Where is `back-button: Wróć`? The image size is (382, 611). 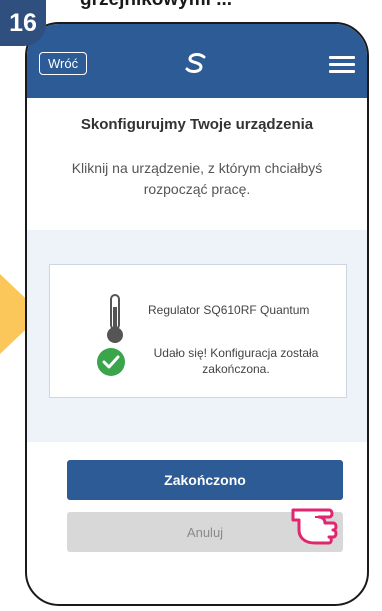
back-button: Wróć is located at coordinates (63, 63).